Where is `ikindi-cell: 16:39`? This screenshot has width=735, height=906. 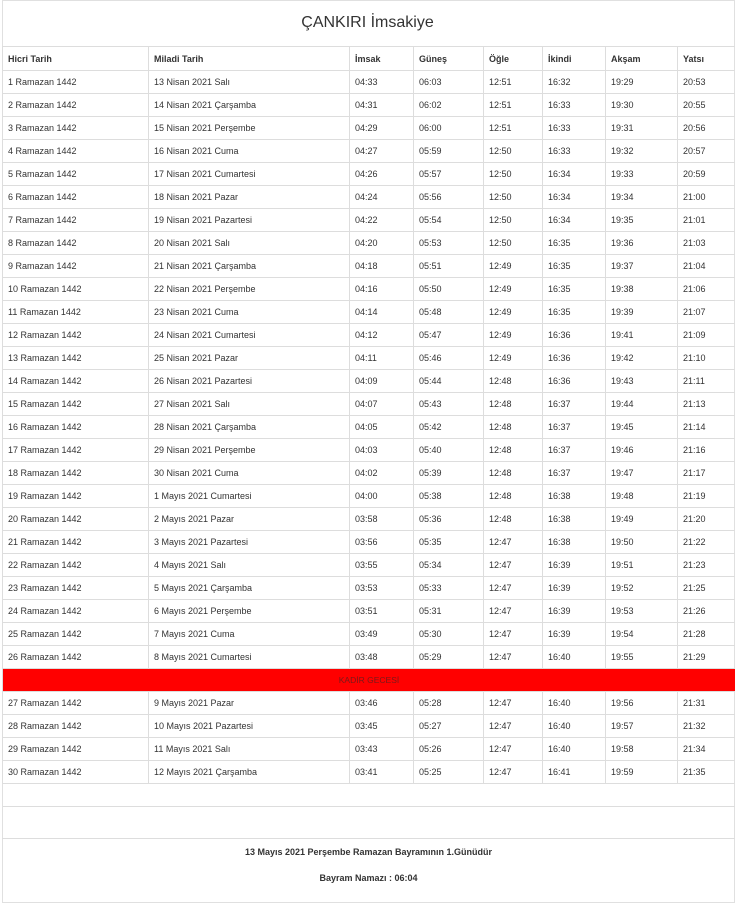
ikindi-cell: 16:39 is located at coordinates (574, 565).